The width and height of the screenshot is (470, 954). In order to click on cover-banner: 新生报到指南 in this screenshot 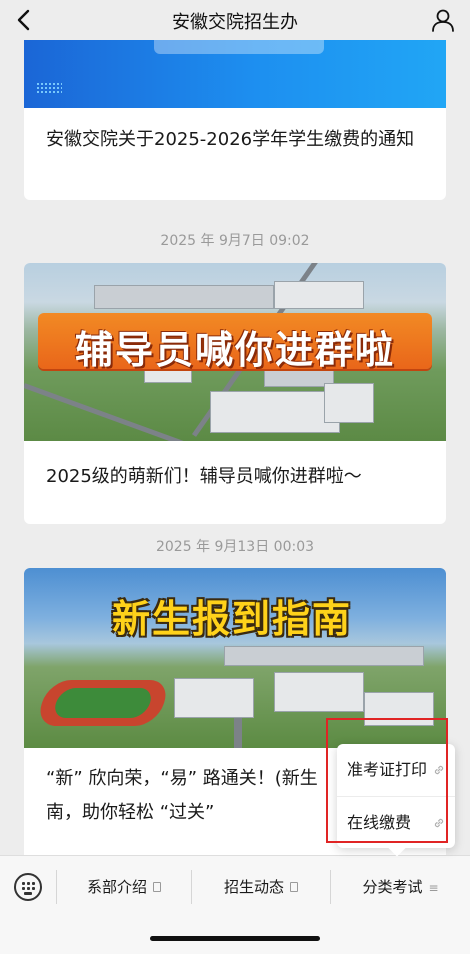, I will do `click(232, 612)`.